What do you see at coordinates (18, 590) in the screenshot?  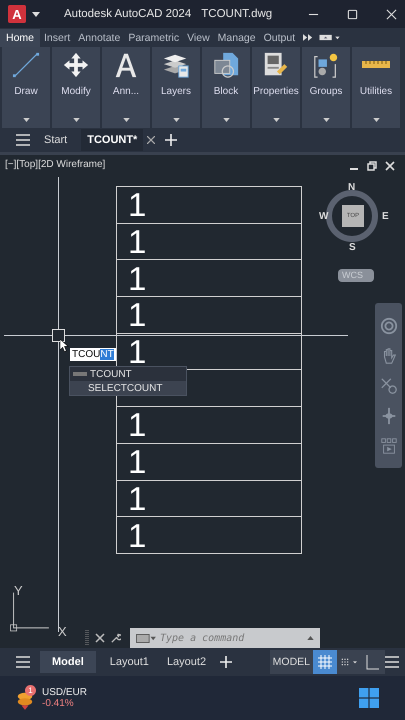 I see `axis-label: Y` at bounding box center [18, 590].